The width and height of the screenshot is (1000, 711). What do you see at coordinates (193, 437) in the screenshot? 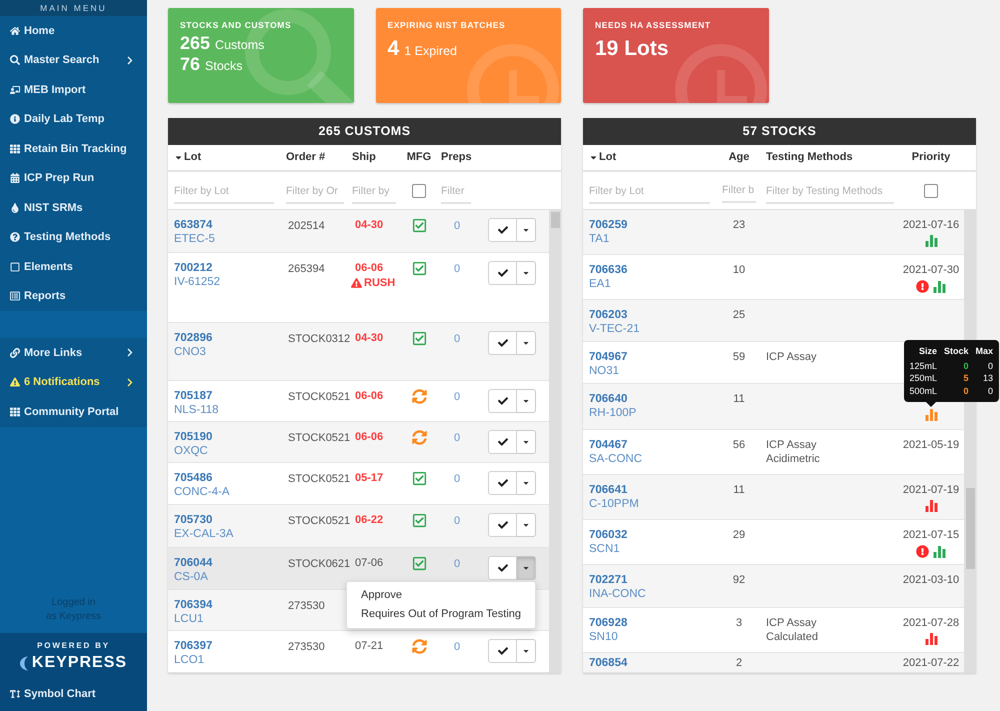
I see `lot-link: 705190` at bounding box center [193, 437].